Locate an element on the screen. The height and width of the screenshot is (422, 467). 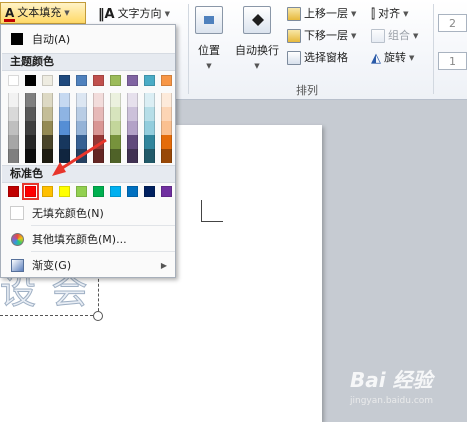
gradient-item: 渐变(G) ▶ is located at coordinates (88, 265).